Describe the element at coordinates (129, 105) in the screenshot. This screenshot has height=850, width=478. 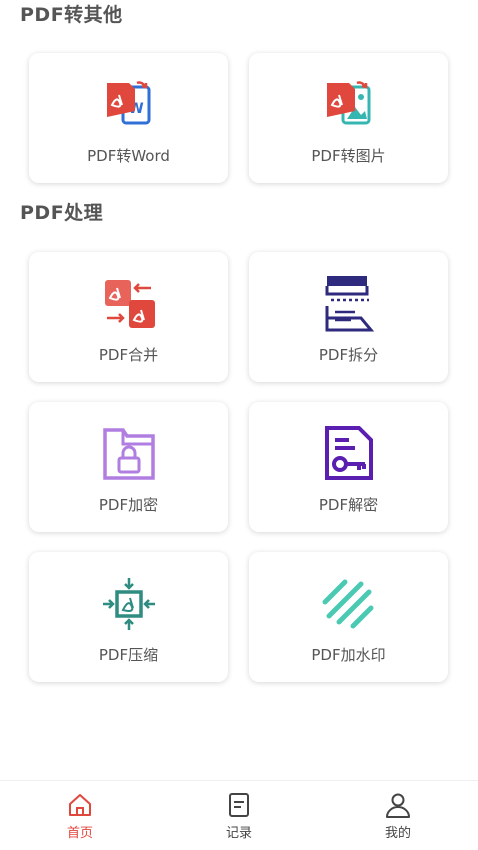
I see `pdf-to-word-icon: W` at that location.